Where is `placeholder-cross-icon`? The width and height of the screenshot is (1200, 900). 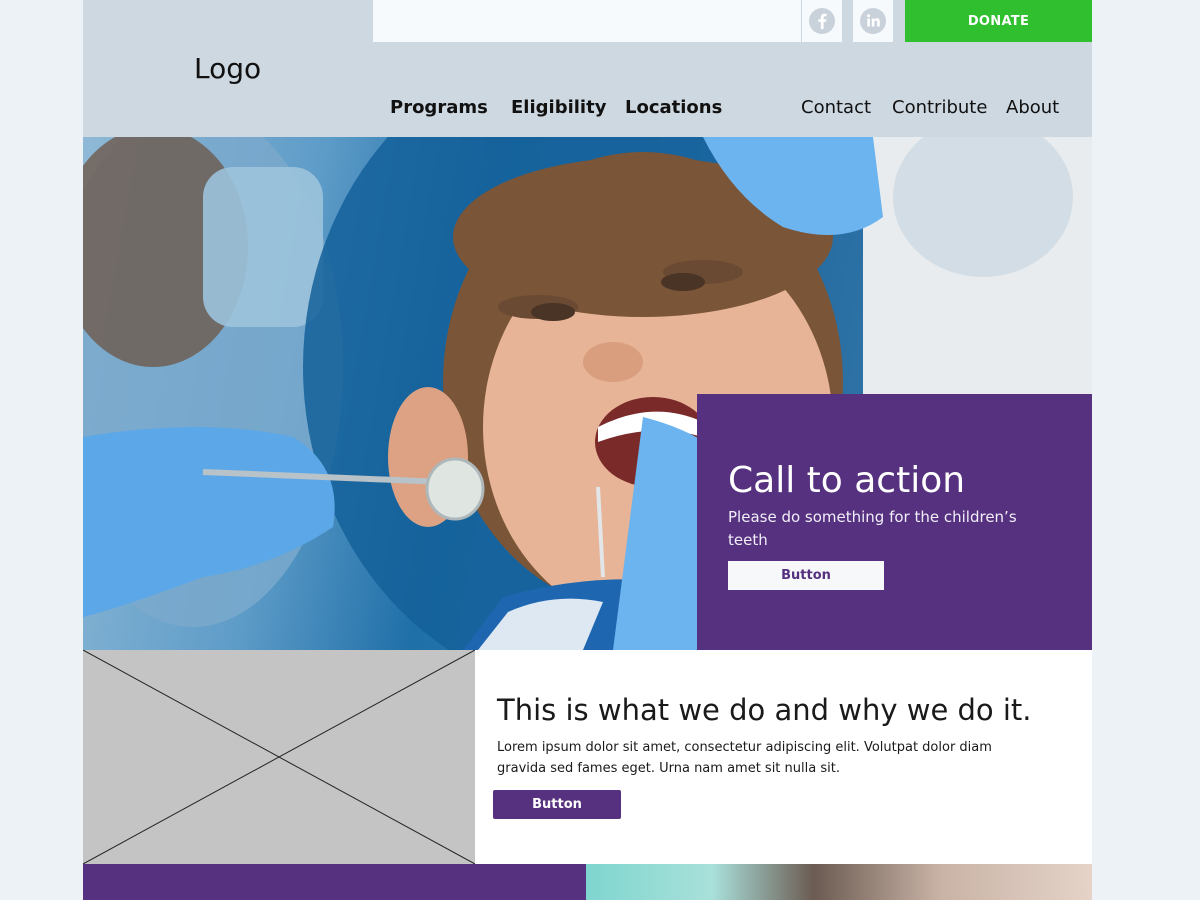 placeholder-cross-icon is located at coordinates (279, 757).